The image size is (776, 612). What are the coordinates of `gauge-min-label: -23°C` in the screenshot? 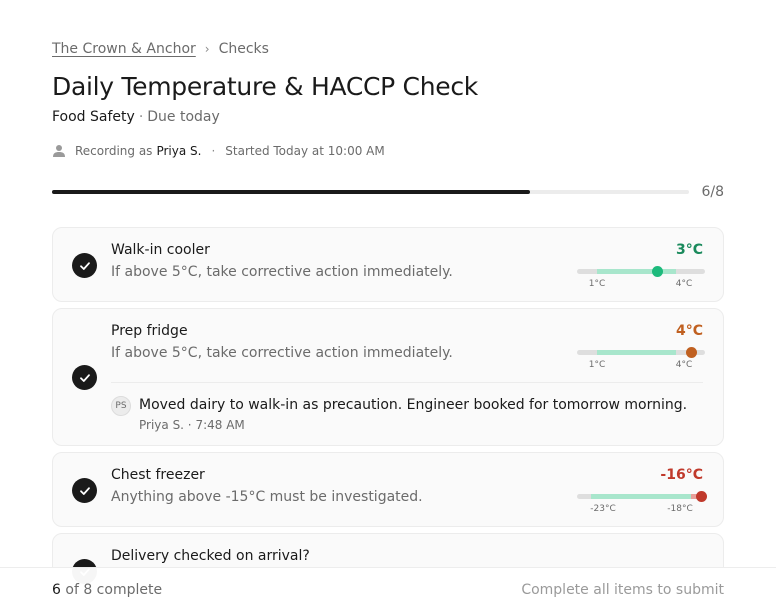 It's located at (603, 509).